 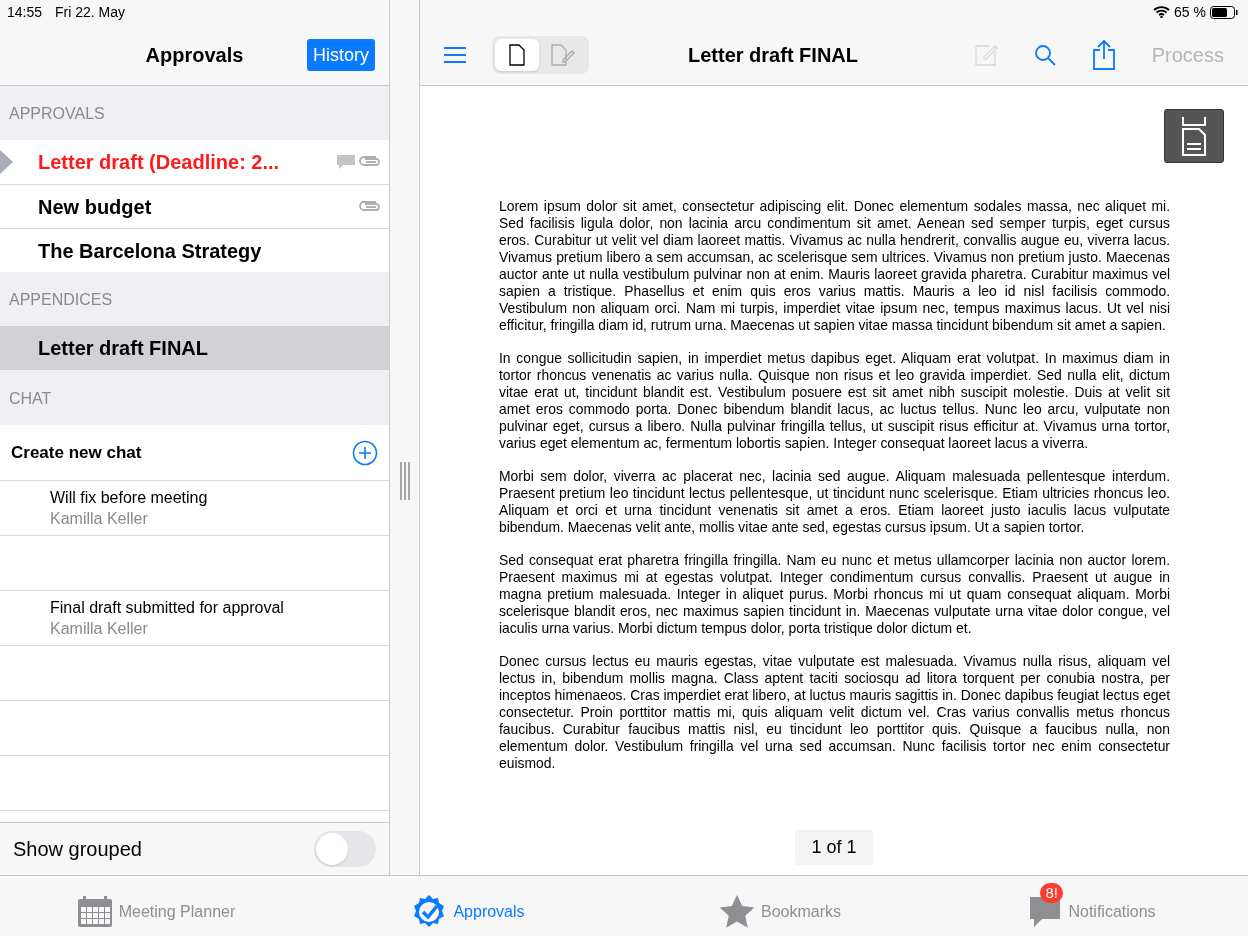 What do you see at coordinates (834, 594) in the screenshot?
I see `document-paragraph: Sed consequat erat pharetra fringilla fringilla. Nam eu nunc et metus ullamcorper lacinia non auctor lorem. Praesent maximus mi at egestas volutpat. Integer condimentum cursus convallis. Praesent ut augue in magna pretium malesuada. Integer in aliquet purus. Morbi rhoncus mi ut quam consequat aliquam. Morbi scelerisque blandit eros, nec maximus sapien tincidunt in. Maecenas vulputate urna vitae dolor congue, vel iaculis urna varius. Morbi dictum tempus dolor, porta tristique dolor dictum et.` at bounding box center [834, 594].